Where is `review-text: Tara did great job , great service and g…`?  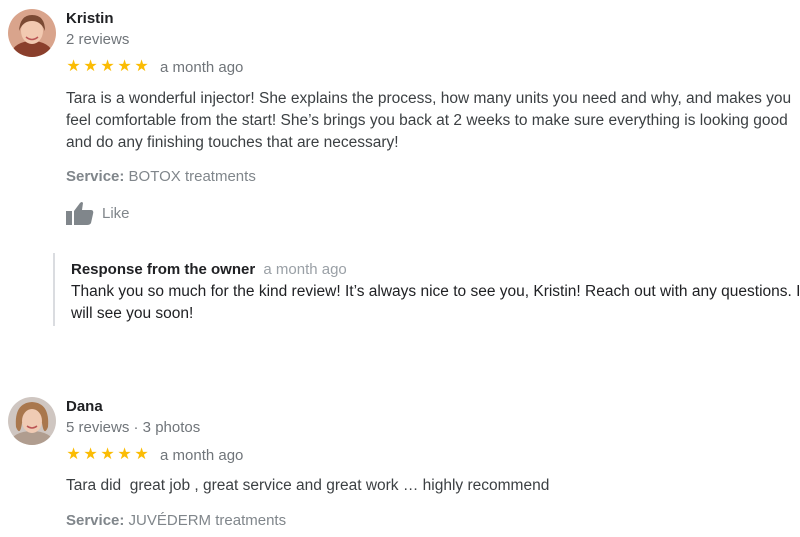 review-text: Tara did great job , great service and g… is located at coordinates (308, 485).